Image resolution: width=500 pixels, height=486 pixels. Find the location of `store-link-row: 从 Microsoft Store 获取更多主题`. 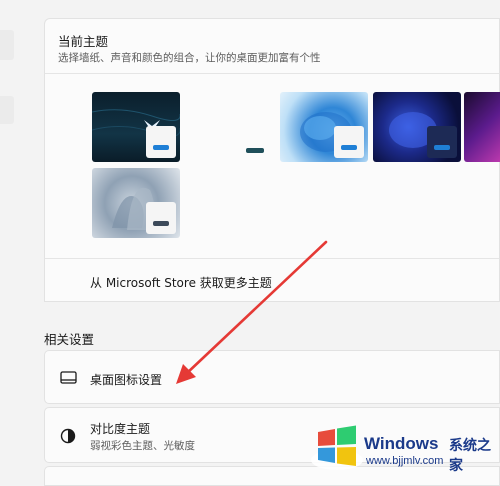

store-link-row: 从 Microsoft Store 获取更多主题 is located at coordinates (272, 280).